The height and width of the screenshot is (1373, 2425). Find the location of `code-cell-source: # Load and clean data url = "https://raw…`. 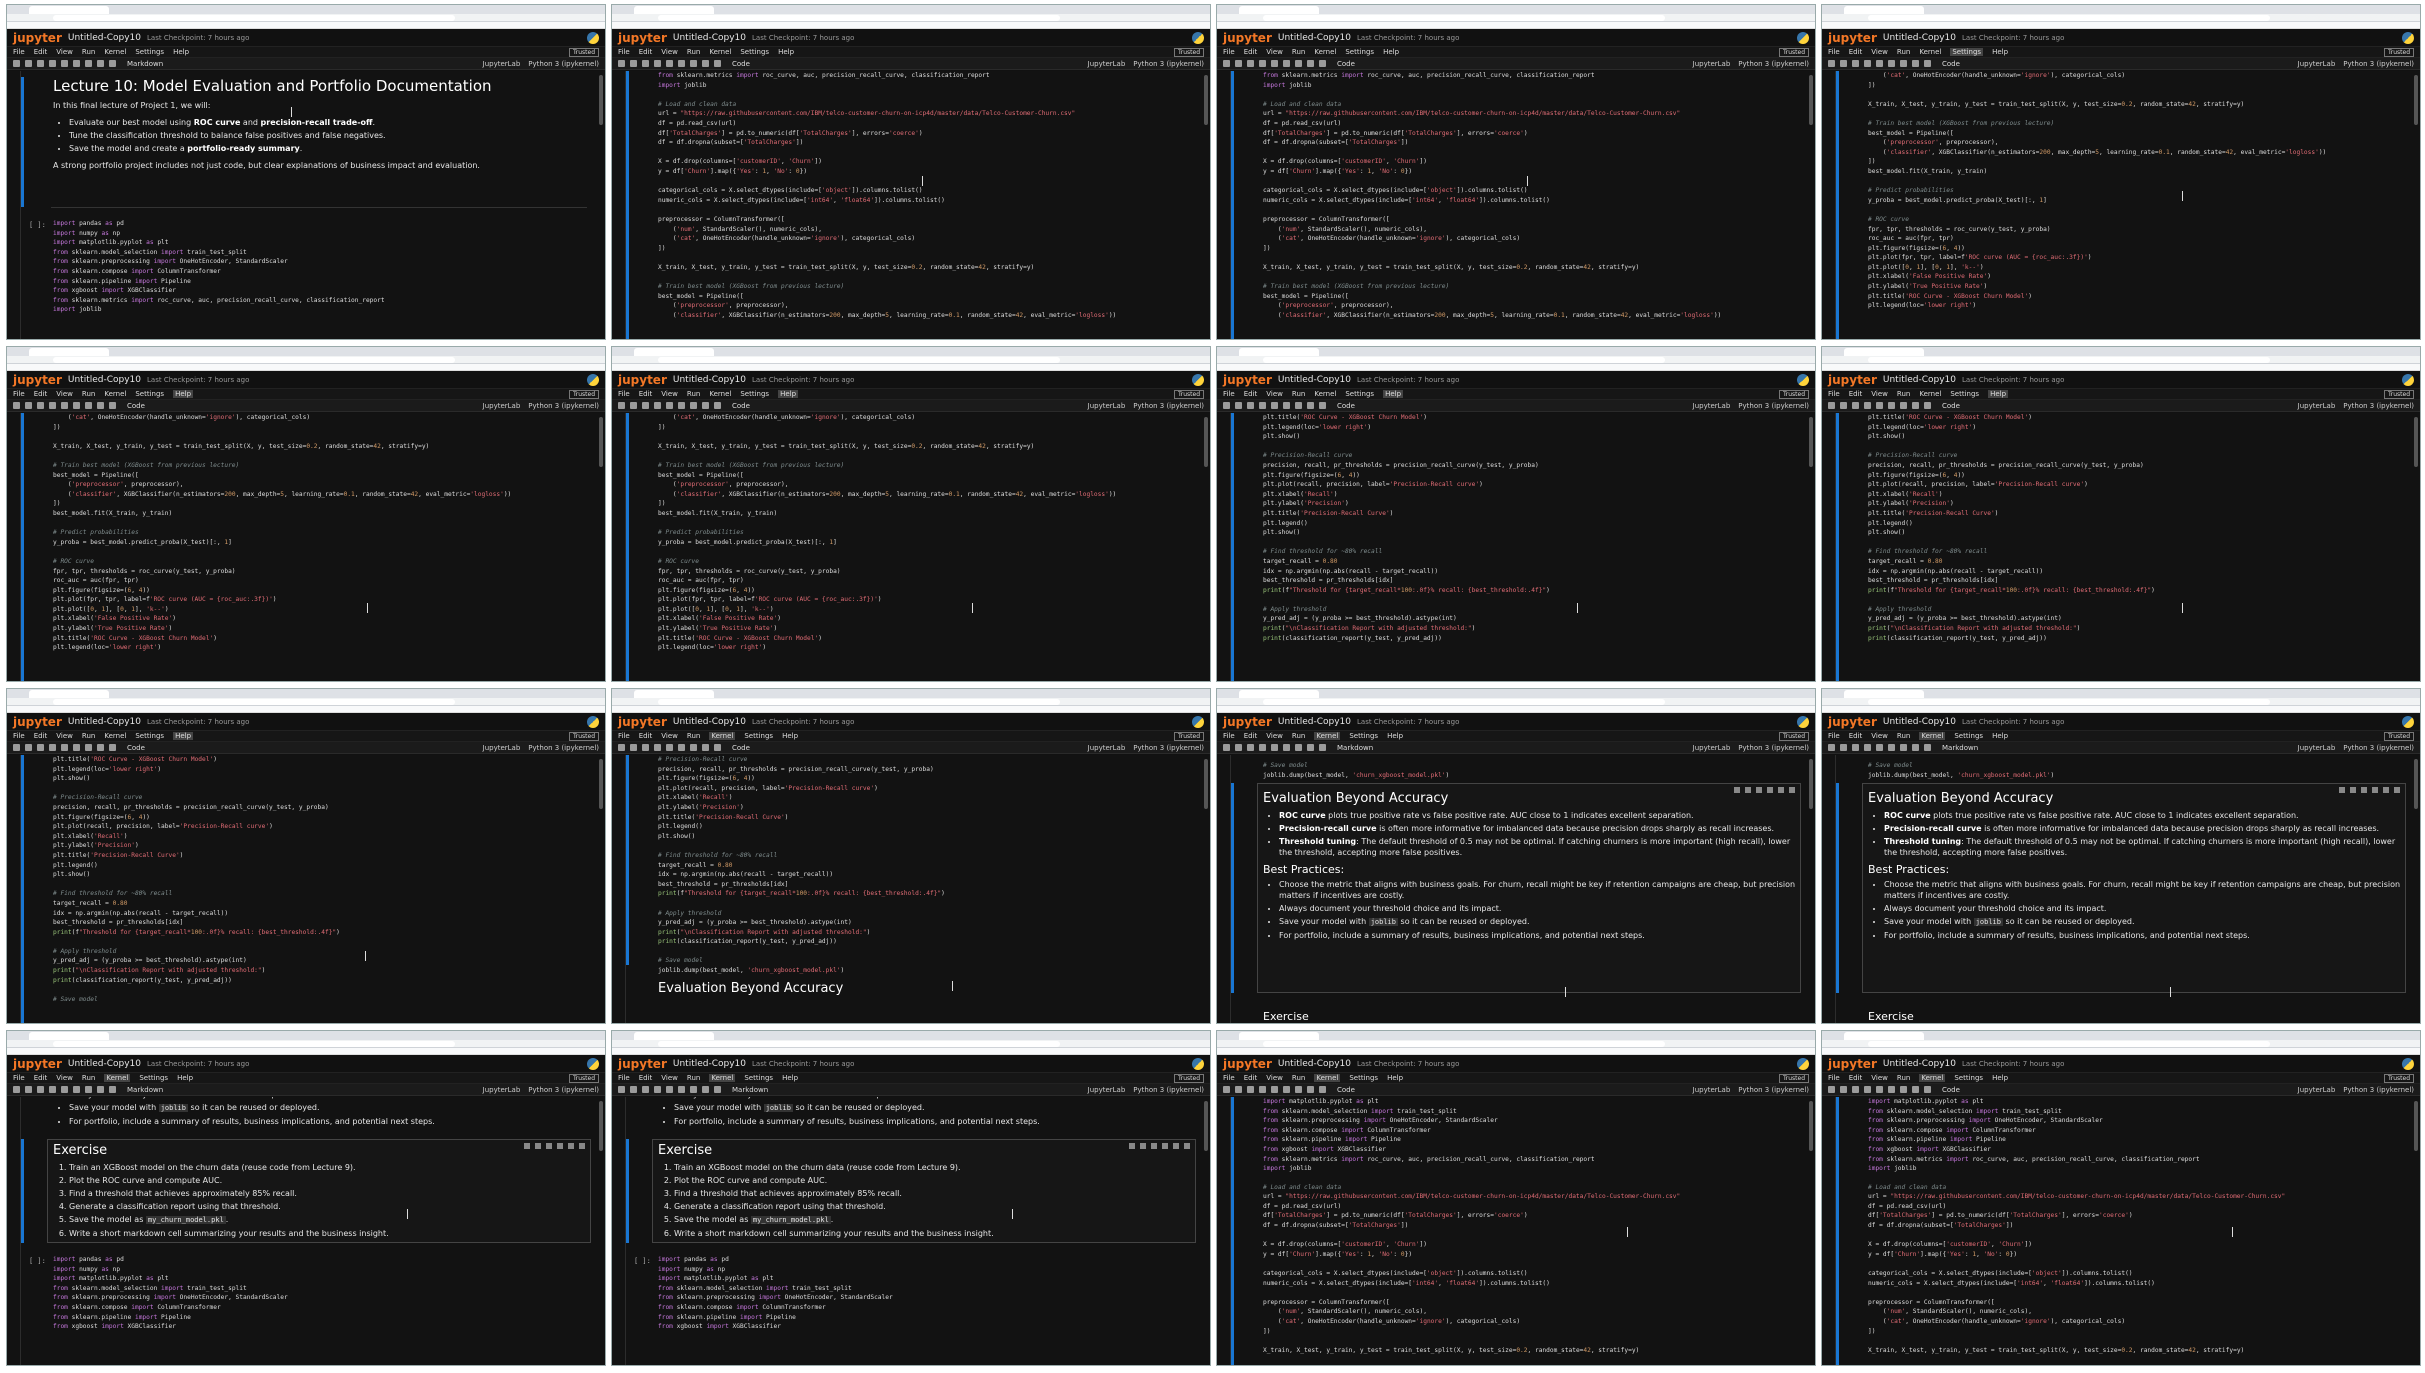

code-cell-source: # Load and clean data url = "https://raw… is located at coordinates (1530, 1269).